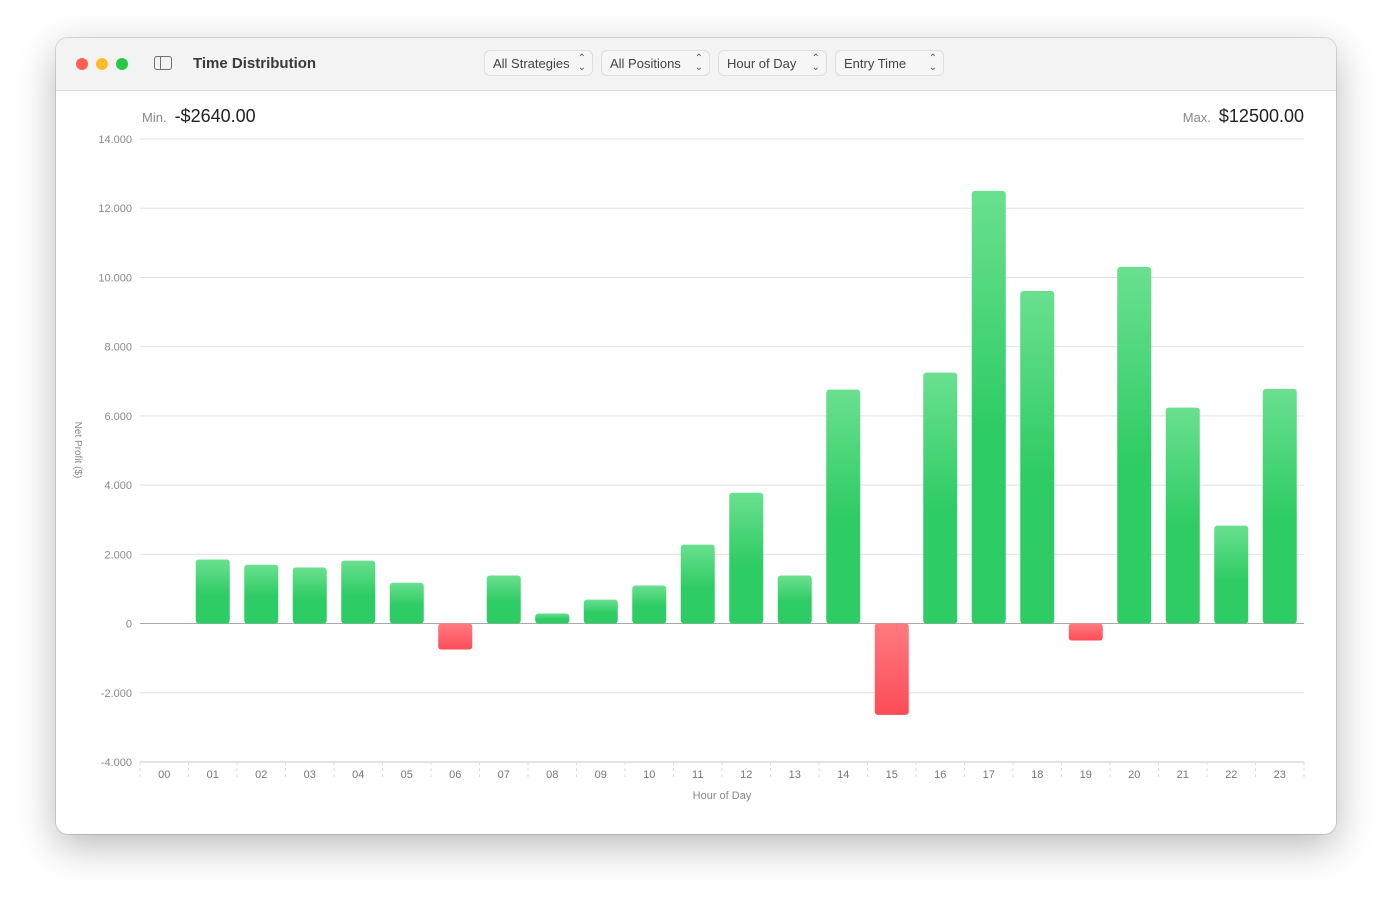 The height and width of the screenshot is (908, 1392). Describe the element at coordinates (118, 348) in the screenshot. I see `y-tick-label: 8.000` at that location.